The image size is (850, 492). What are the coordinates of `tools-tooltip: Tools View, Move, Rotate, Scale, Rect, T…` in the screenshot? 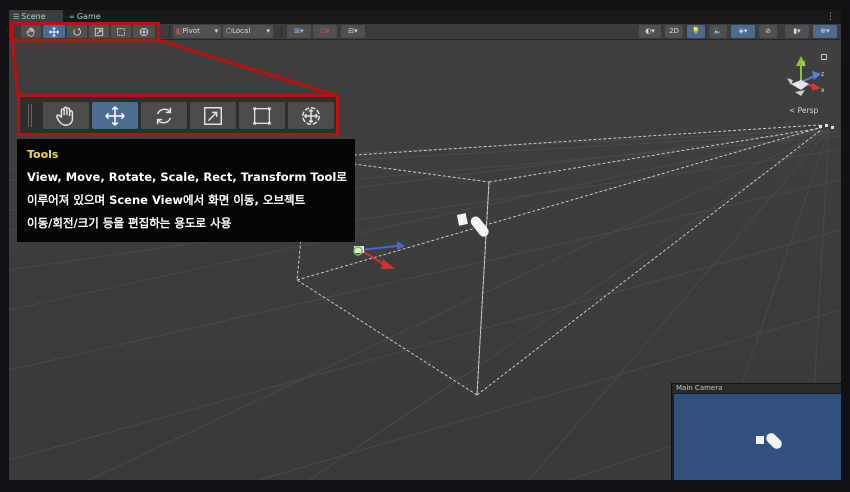 It's located at (186, 190).